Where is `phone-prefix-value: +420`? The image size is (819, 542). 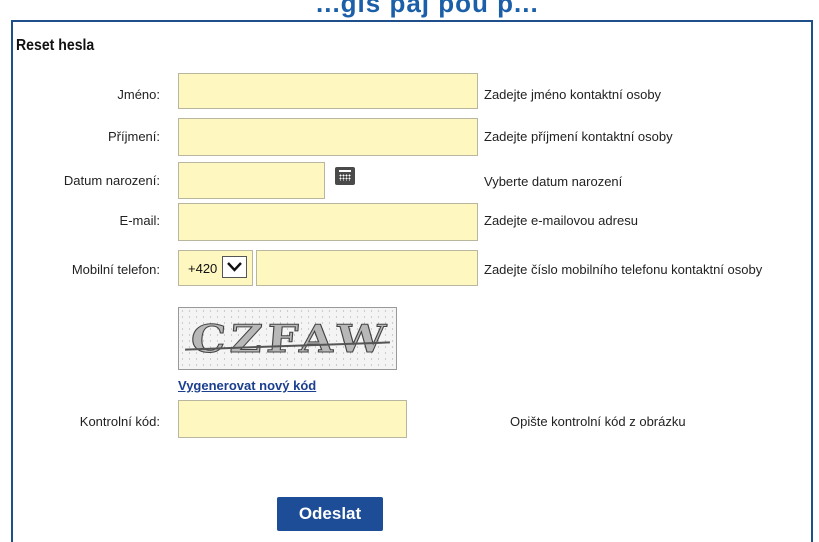
phone-prefix-value: +420 is located at coordinates (203, 268).